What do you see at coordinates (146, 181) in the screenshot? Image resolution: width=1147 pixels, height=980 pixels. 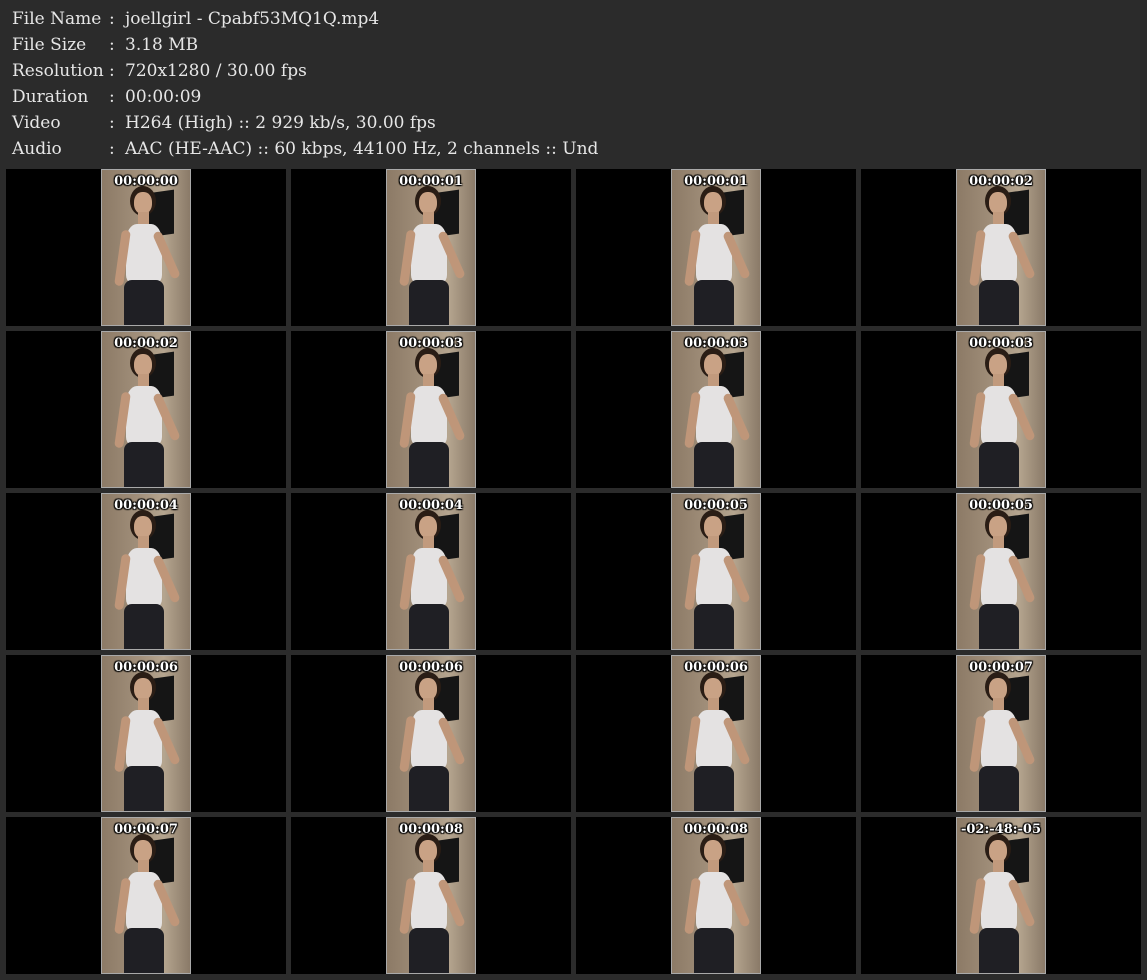 I see `thumbnail-timestamp: 00:00:00` at bounding box center [146, 181].